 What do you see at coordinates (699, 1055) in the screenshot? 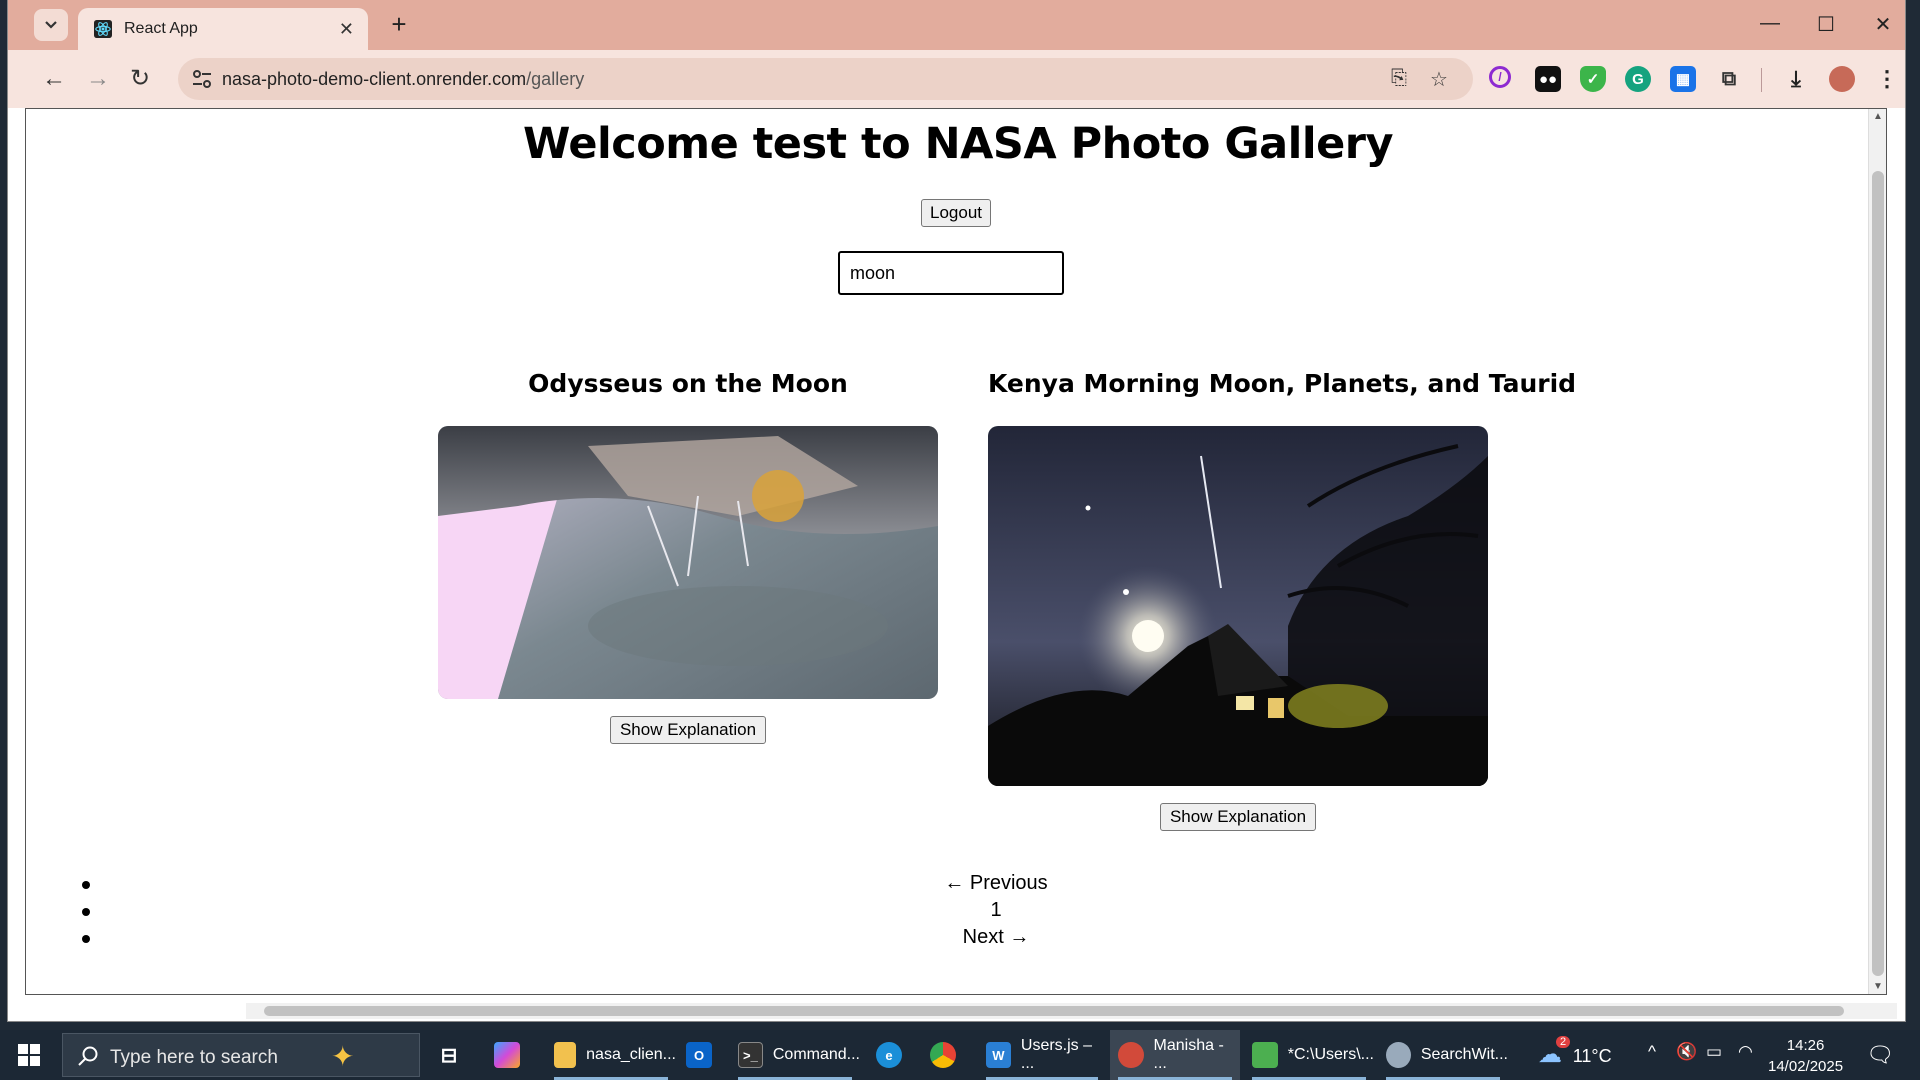
I see `outlook-icon: O` at bounding box center [699, 1055].